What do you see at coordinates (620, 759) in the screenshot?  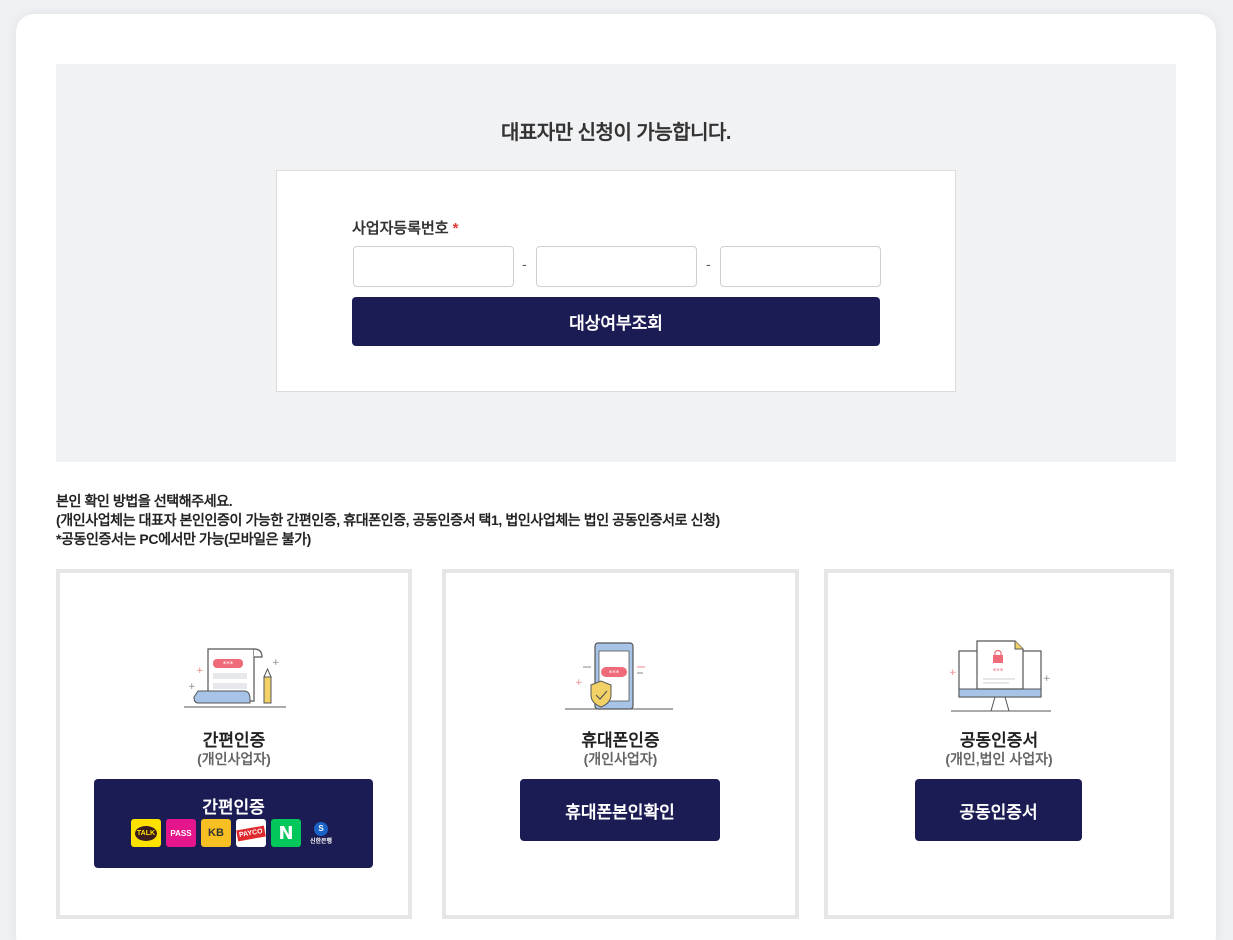 I see `phone-auth-subtitle: (개인사업자)` at bounding box center [620, 759].